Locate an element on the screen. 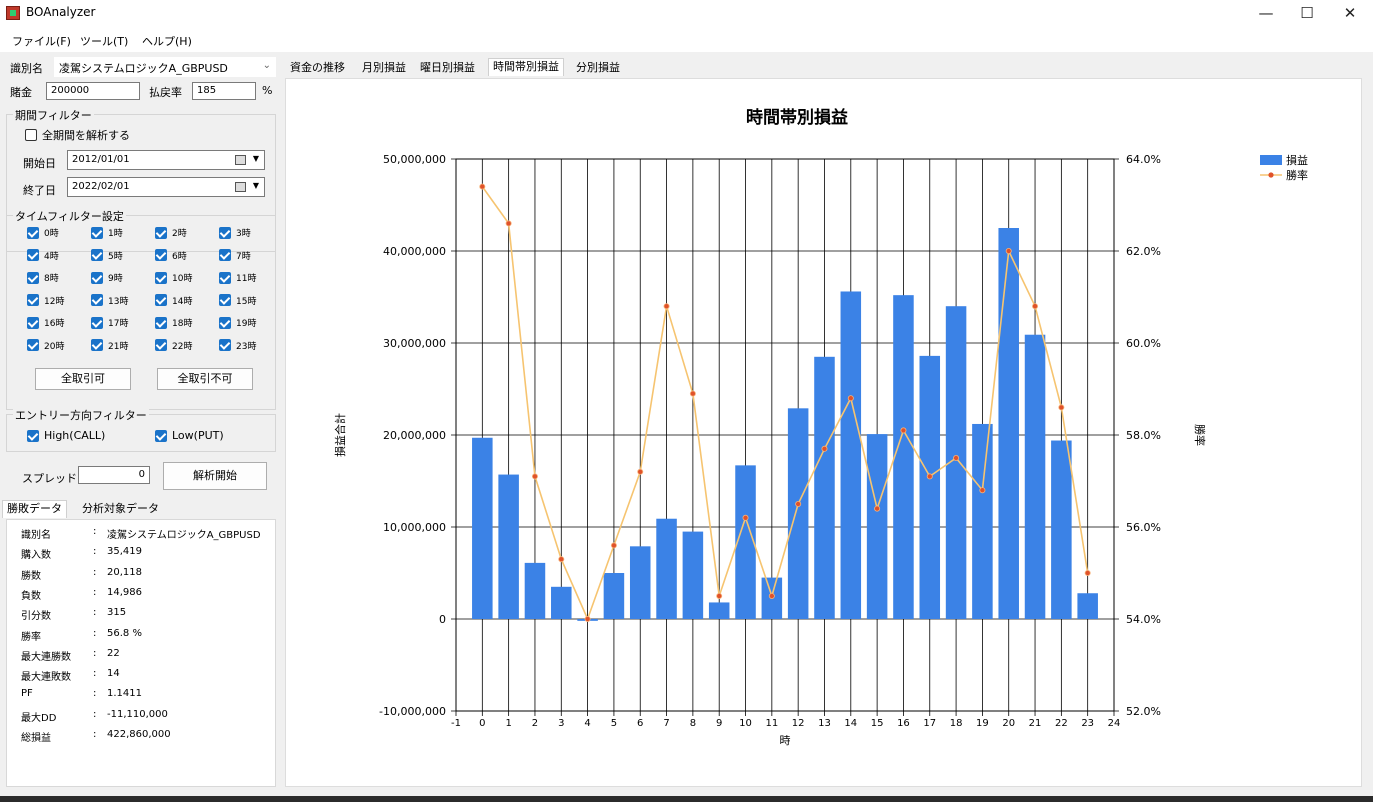 The image size is (1373, 802). hour-label: 17時 is located at coordinates (118, 324).